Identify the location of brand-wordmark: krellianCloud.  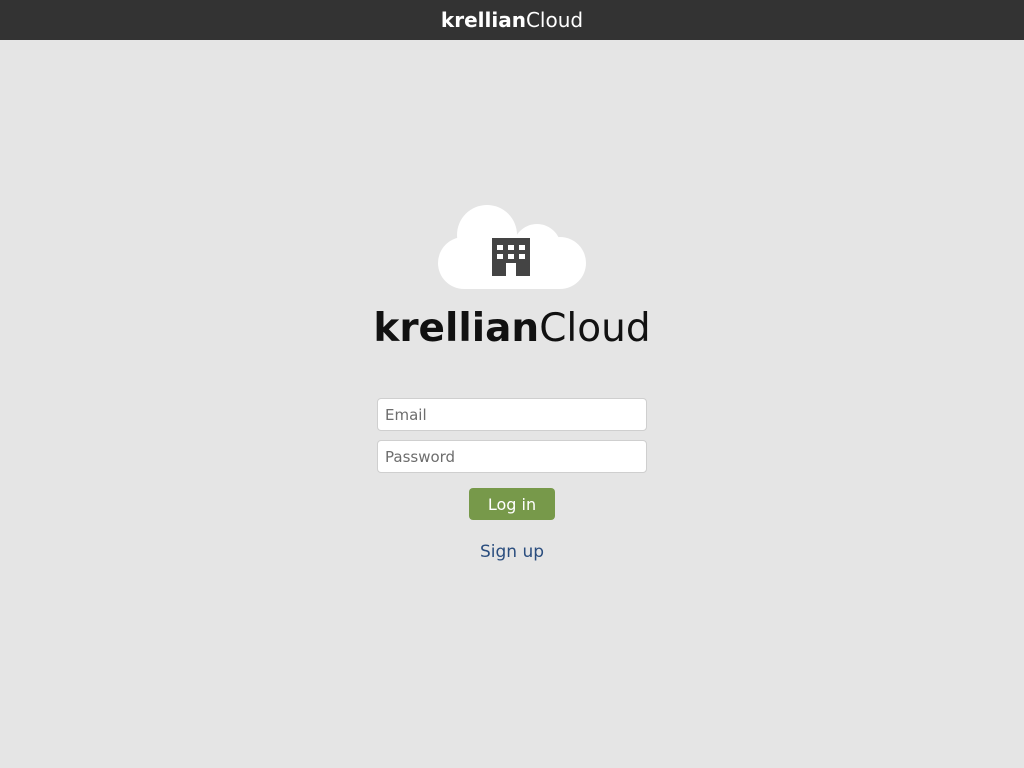
(512, 329).